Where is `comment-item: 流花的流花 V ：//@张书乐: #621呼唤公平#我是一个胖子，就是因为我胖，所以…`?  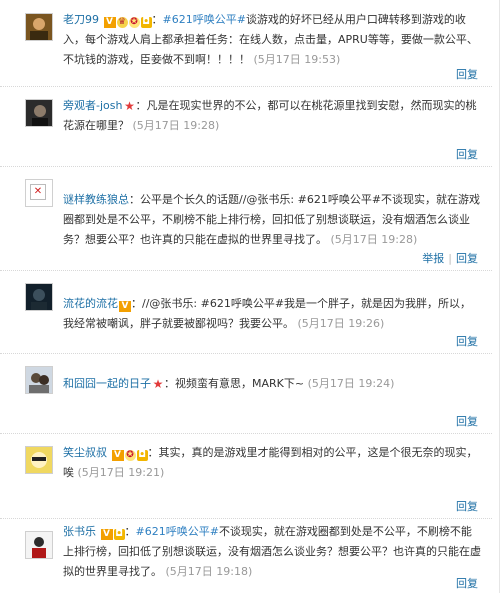
comment-item: 流花的流花 V ：//@张书乐: #621呼唤公平#我是一个胖子，就是因为我胖，所以… is located at coordinates (246, 312).